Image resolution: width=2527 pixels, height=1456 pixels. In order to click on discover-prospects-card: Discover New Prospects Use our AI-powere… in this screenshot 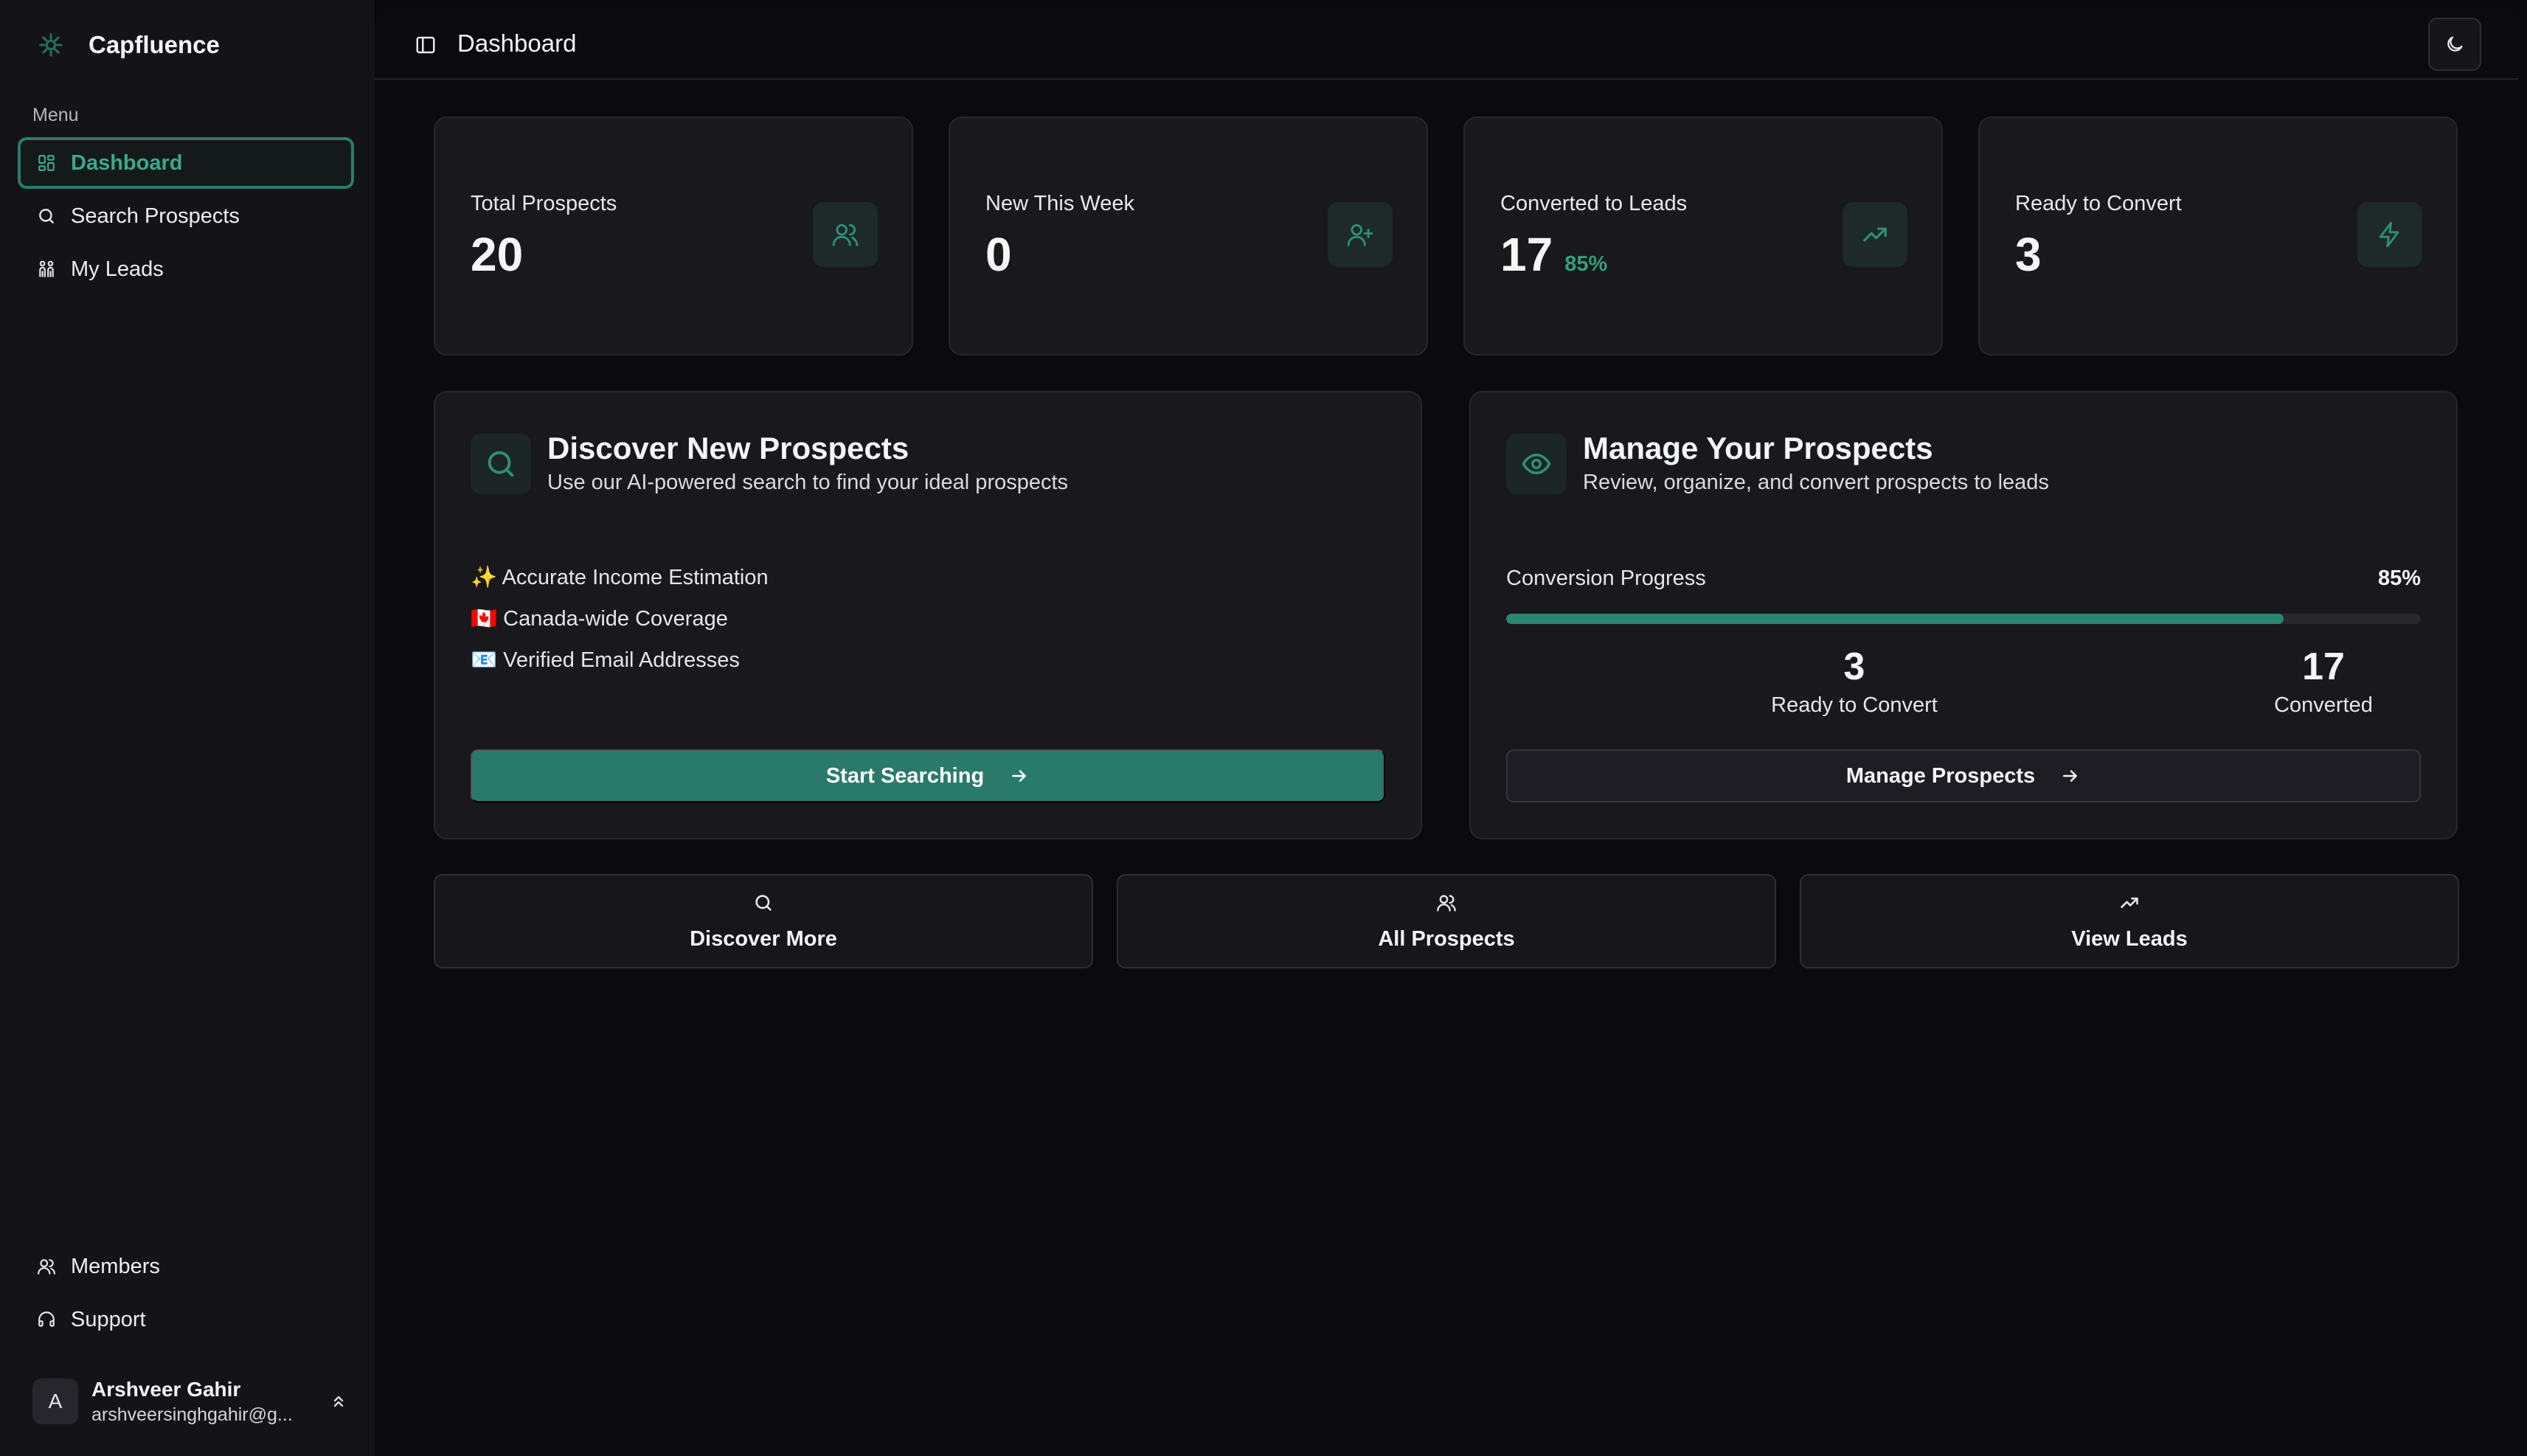, I will do `click(928, 615)`.